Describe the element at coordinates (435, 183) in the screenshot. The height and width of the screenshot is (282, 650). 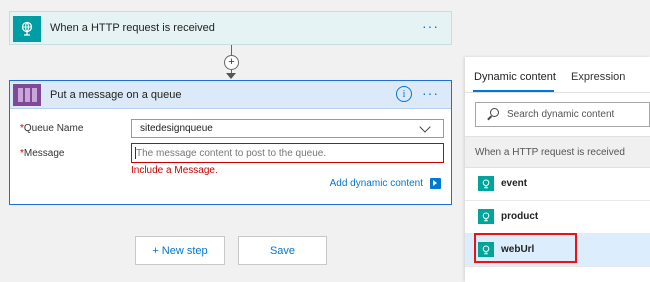
I see `add-dynamic-content-icon` at that location.